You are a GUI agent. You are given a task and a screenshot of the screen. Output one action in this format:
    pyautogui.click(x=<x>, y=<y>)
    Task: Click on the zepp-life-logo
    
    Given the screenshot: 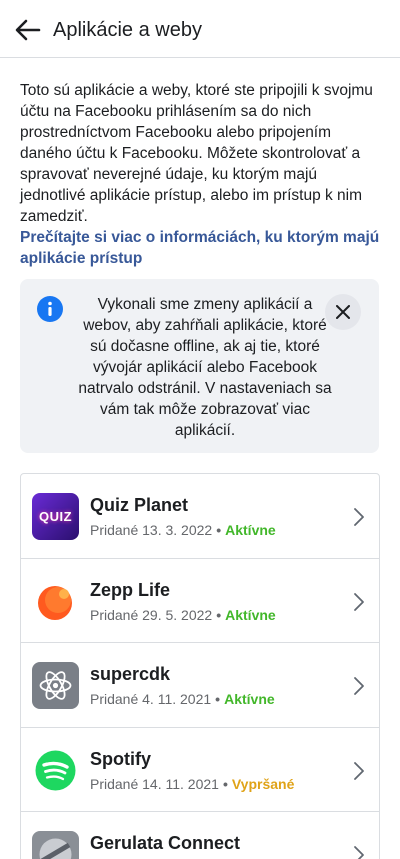 What is the action you would take?
    pyautogui.click(x=55, y=602)
    